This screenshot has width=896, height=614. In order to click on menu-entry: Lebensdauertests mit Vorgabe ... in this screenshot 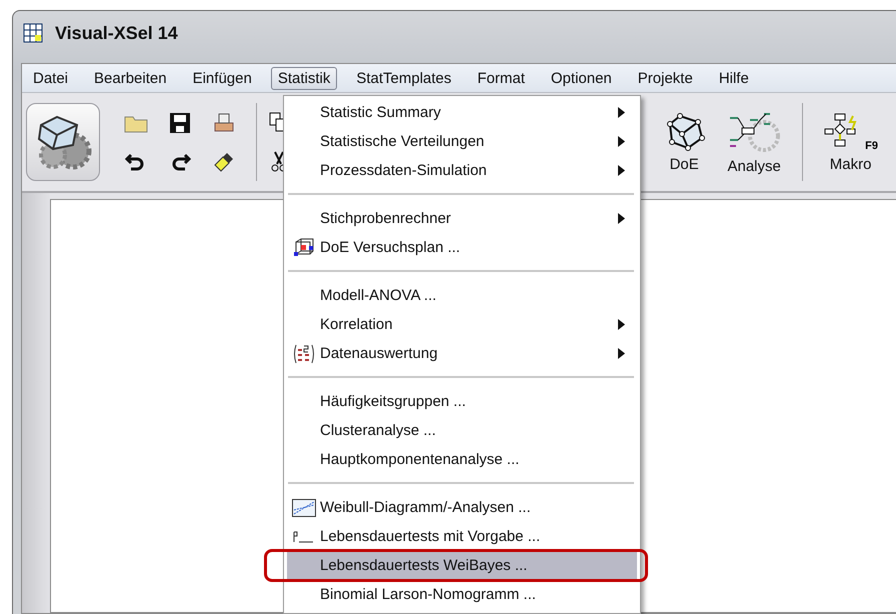, I will do `click(462, 536)`.